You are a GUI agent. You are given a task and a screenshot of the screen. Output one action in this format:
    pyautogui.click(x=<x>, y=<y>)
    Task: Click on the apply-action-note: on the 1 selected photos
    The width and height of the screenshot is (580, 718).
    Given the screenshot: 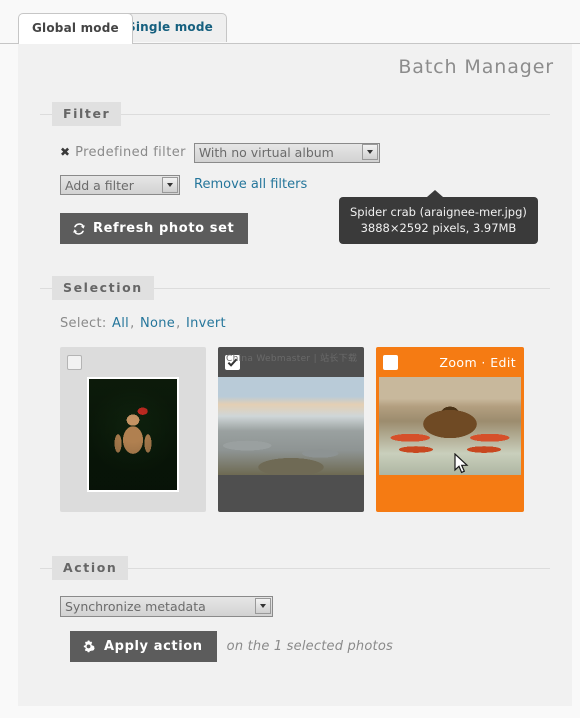 What is the action you would take?
    pyautogui.click(x=309, y=646)
    